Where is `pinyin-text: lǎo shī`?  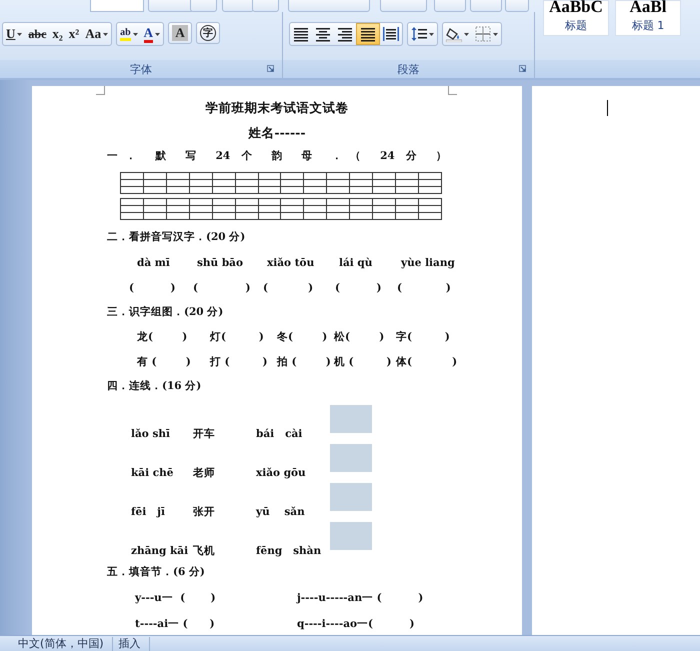 pinyin-text: lǎo shī is located at coordinates (151, 434).